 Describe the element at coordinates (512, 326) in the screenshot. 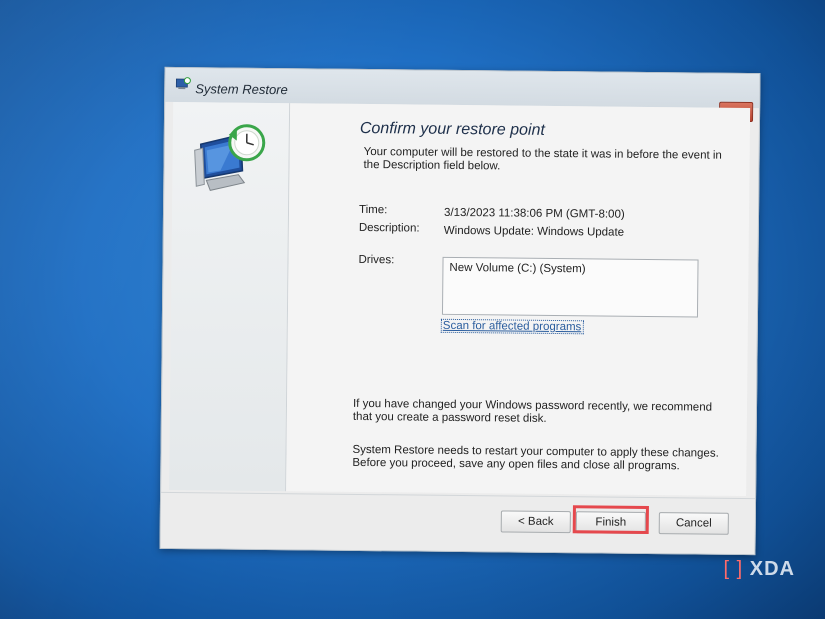

I see `scan-affected-programs-link: Scan for affected programs` at that location.